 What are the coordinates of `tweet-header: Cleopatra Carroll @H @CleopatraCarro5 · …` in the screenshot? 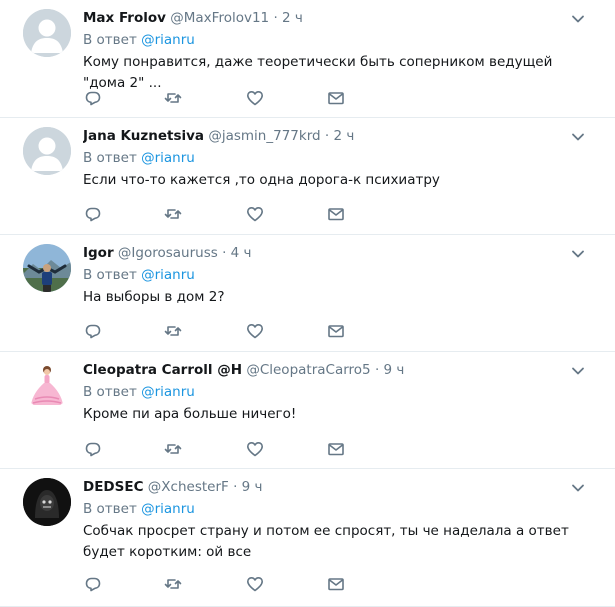 It's located at (332, 370).